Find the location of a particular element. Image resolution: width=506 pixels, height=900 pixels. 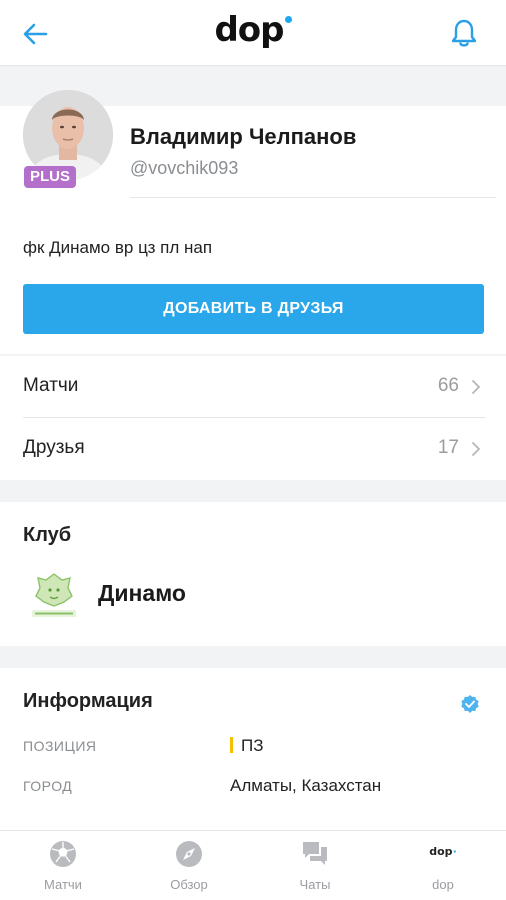

club-name: Динамо is located at coordinates (142, 593).